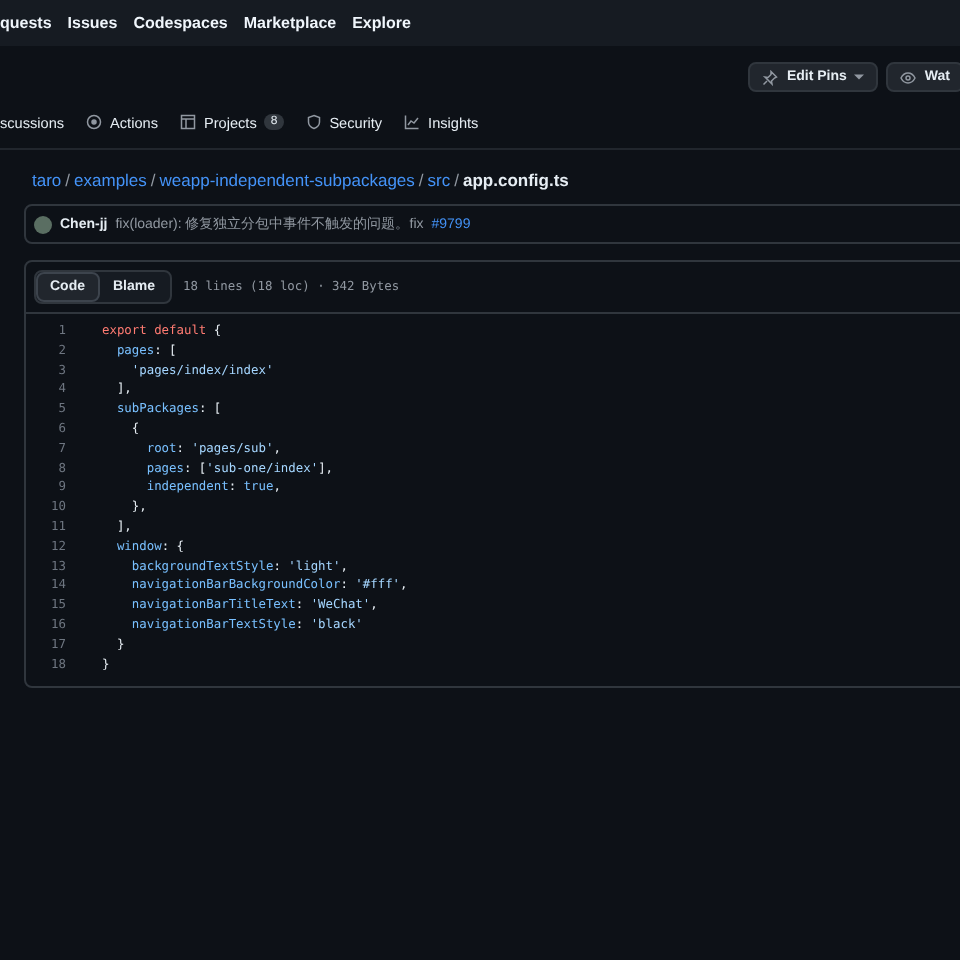 The height and width of the screenshot is (960, 960). Describe the element at coordinates (92, 23) in the screenshot. I see `nav-link: Issues` at that location.